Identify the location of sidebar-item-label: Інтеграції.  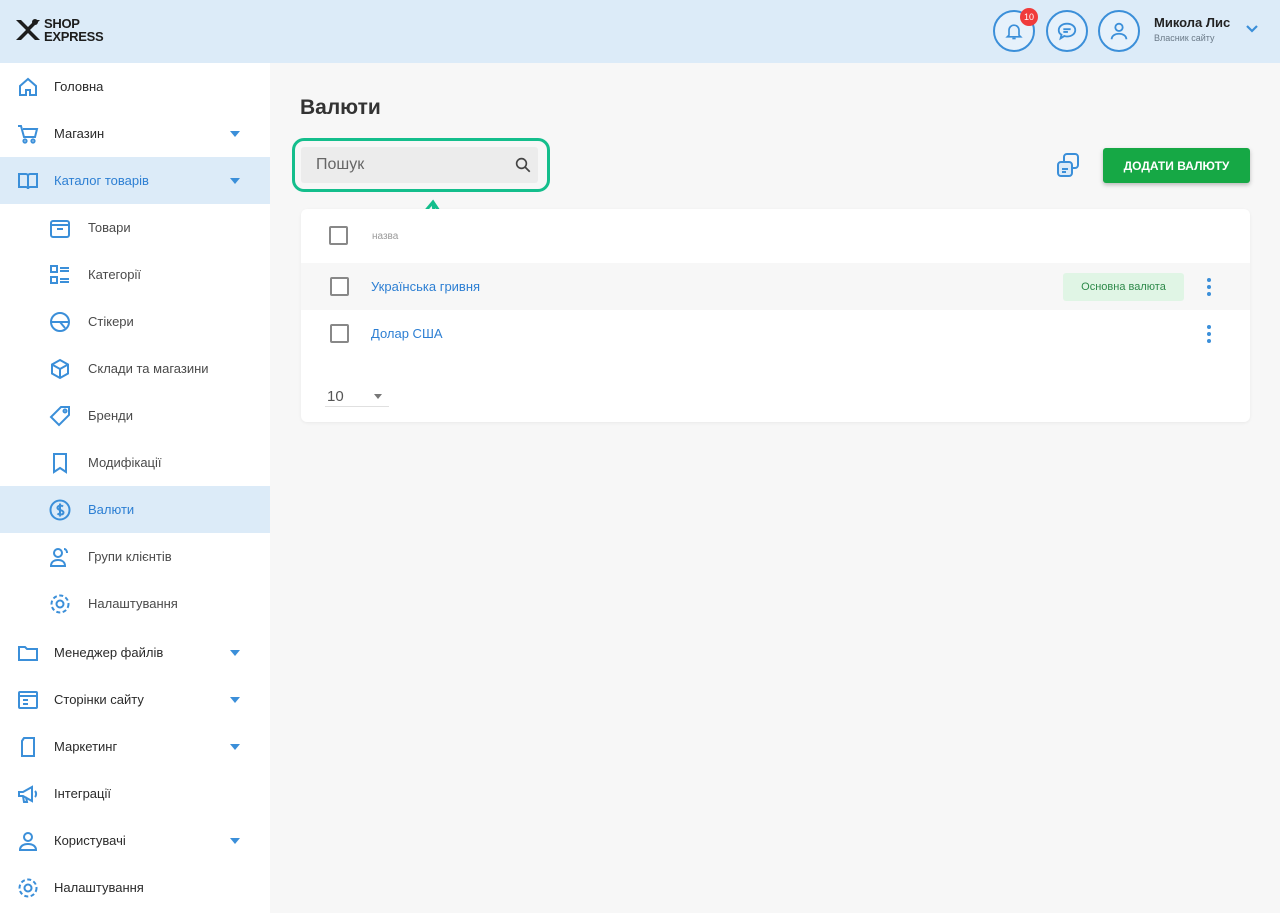
(82, 793).